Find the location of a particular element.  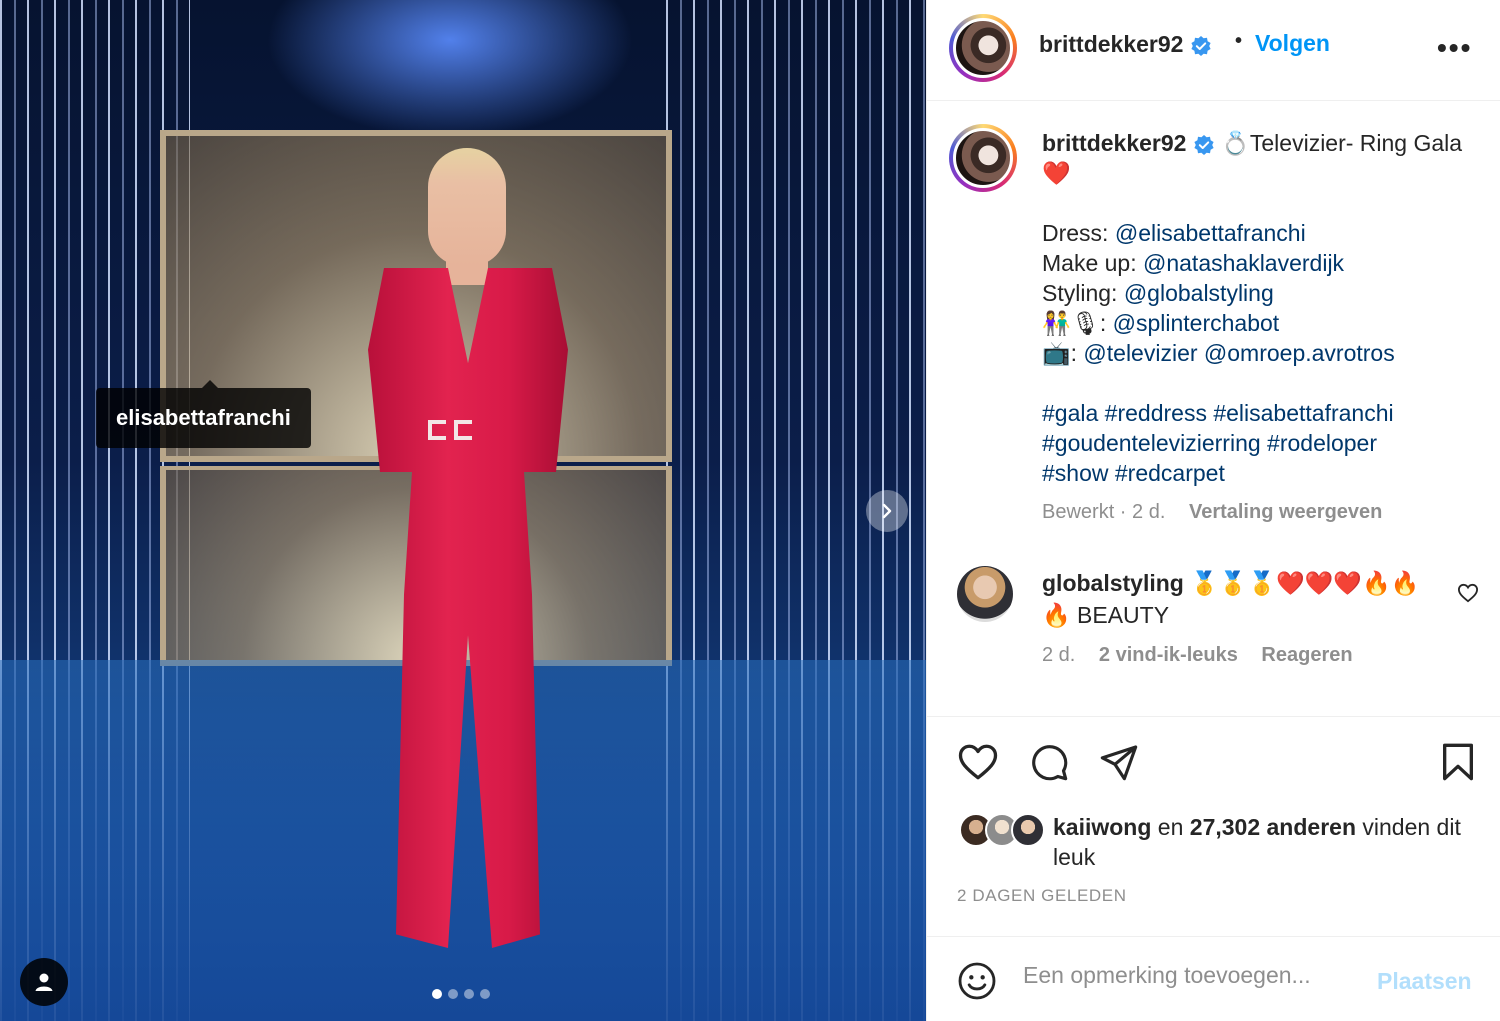

caption-meta: Bewerkt · 2 d. Vertaling weergeven is located at coordinates (1212, 512).